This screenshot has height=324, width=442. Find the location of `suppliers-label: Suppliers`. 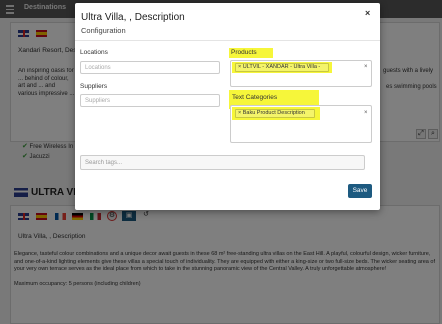

suppliers-label: Suppliers is located at coordinates (94, 86).